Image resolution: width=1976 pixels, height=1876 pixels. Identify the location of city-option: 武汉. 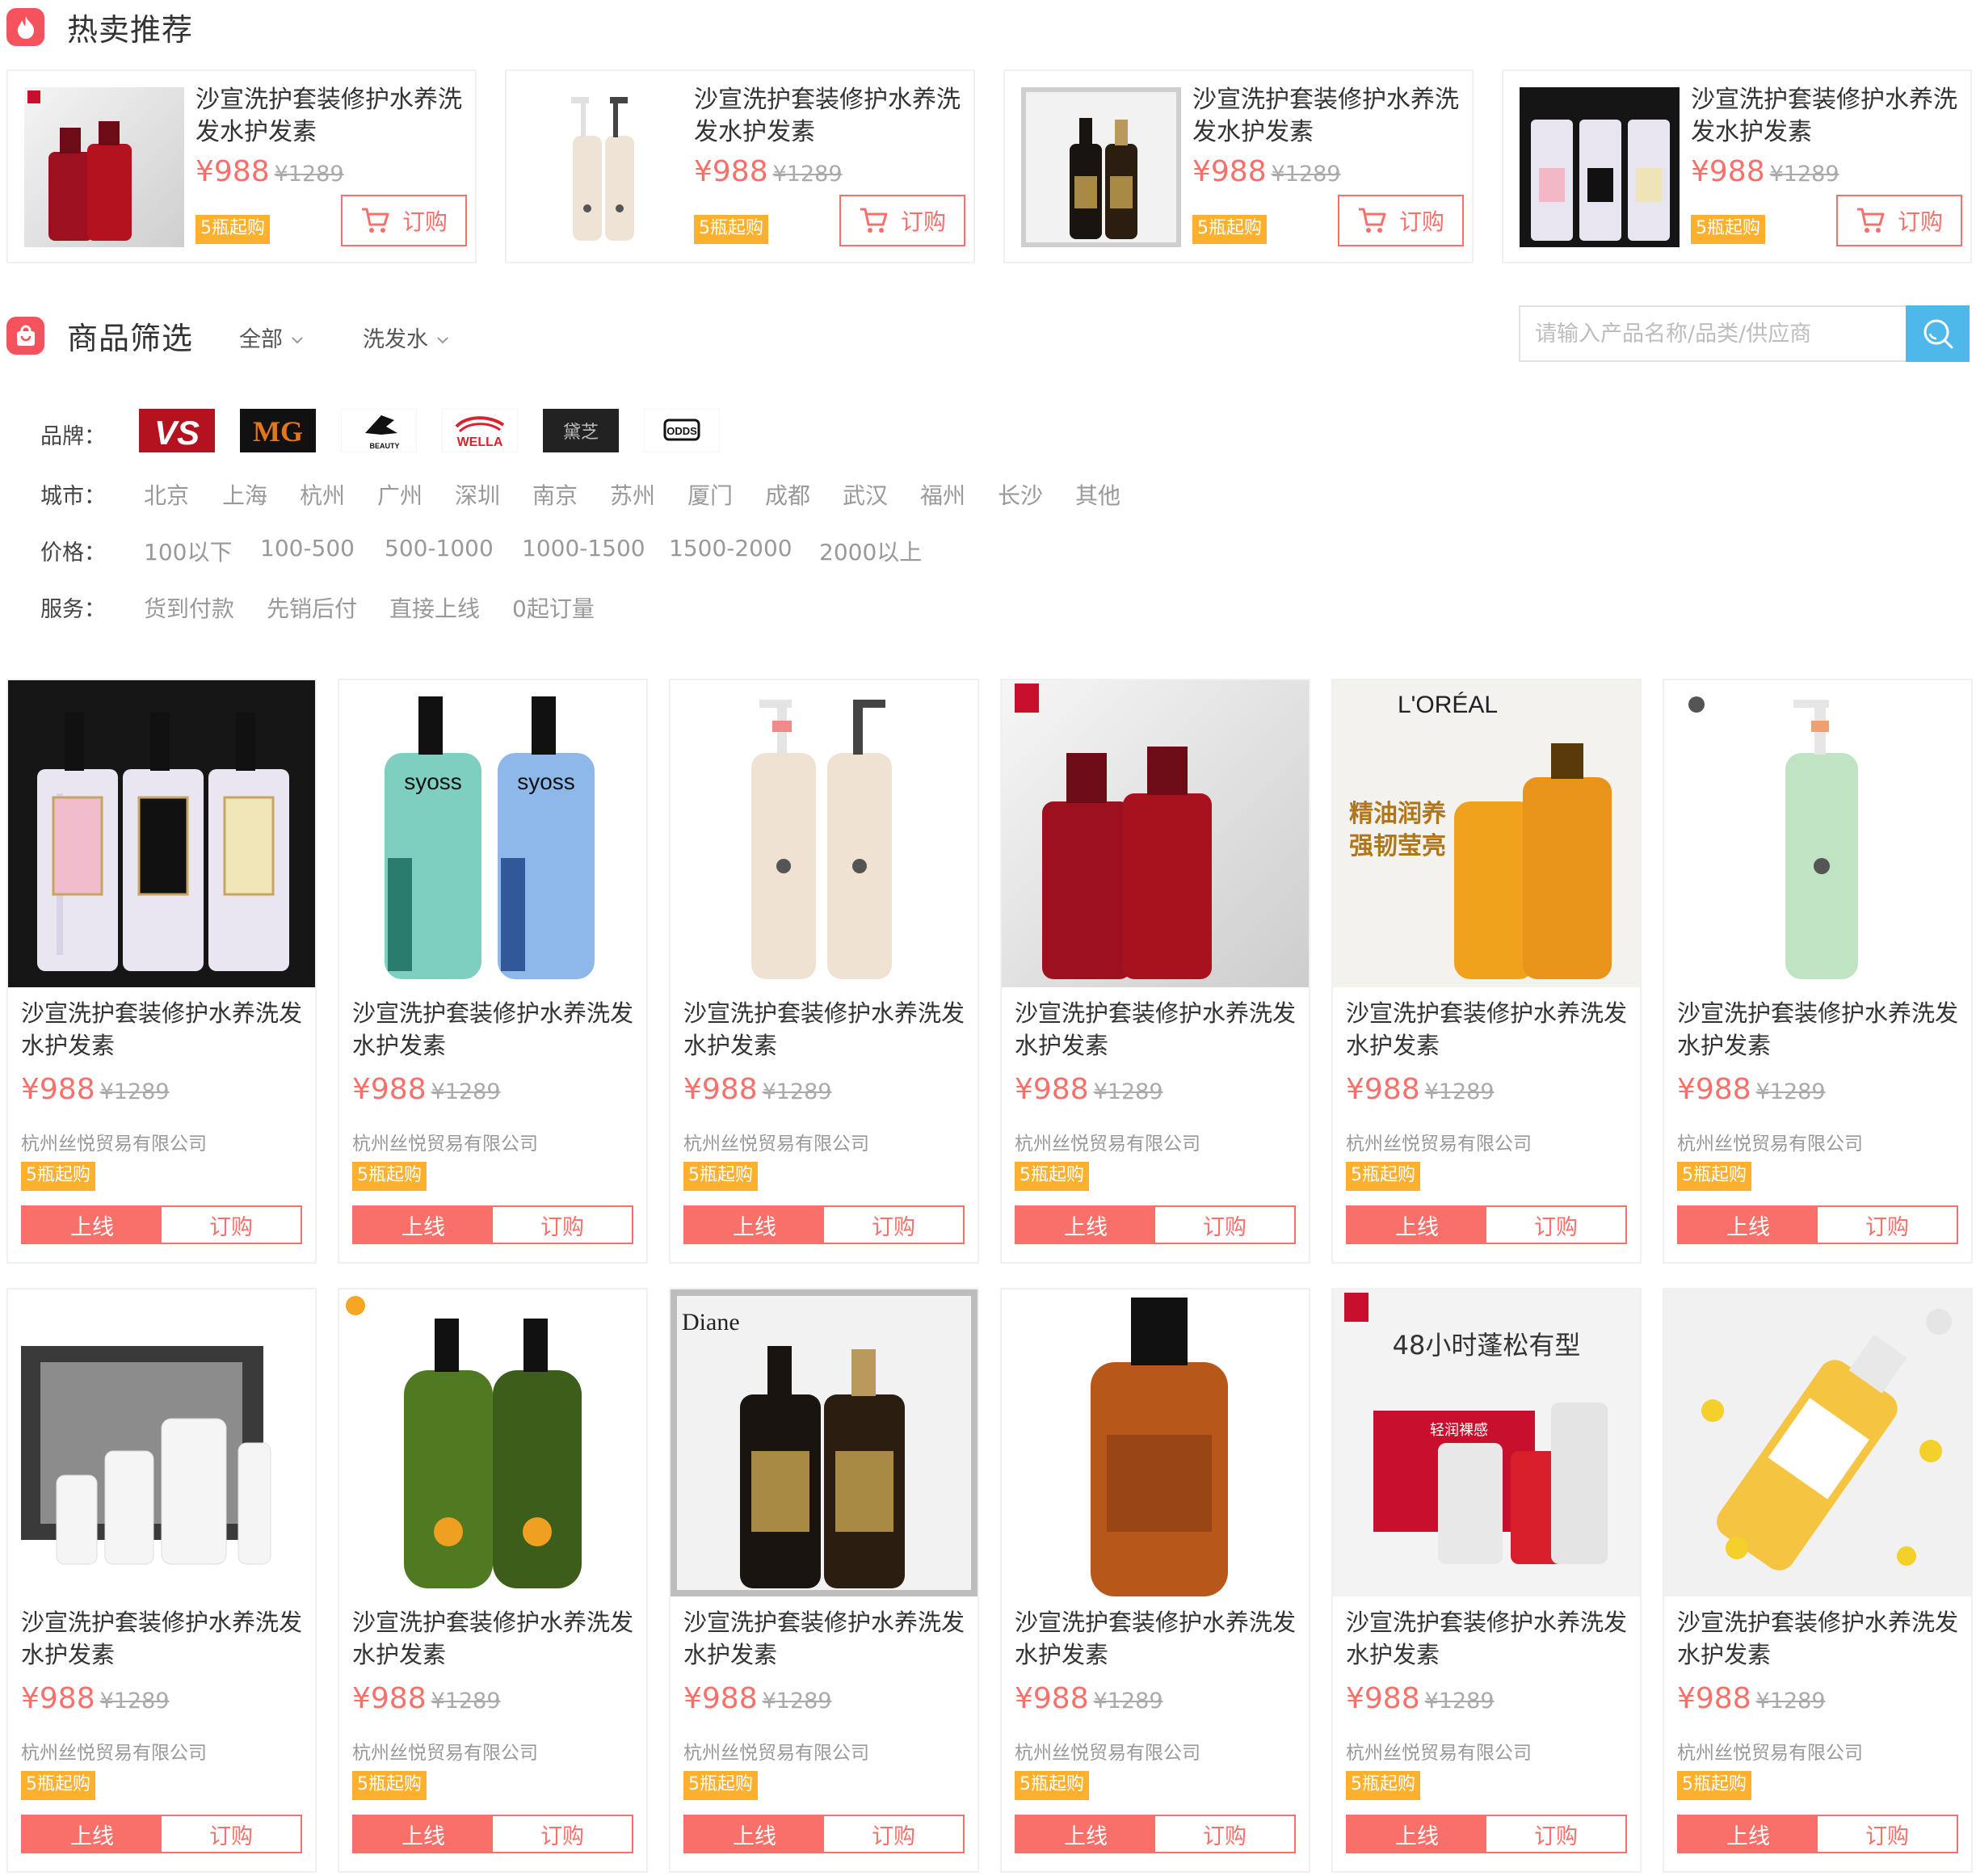
(865, 494).